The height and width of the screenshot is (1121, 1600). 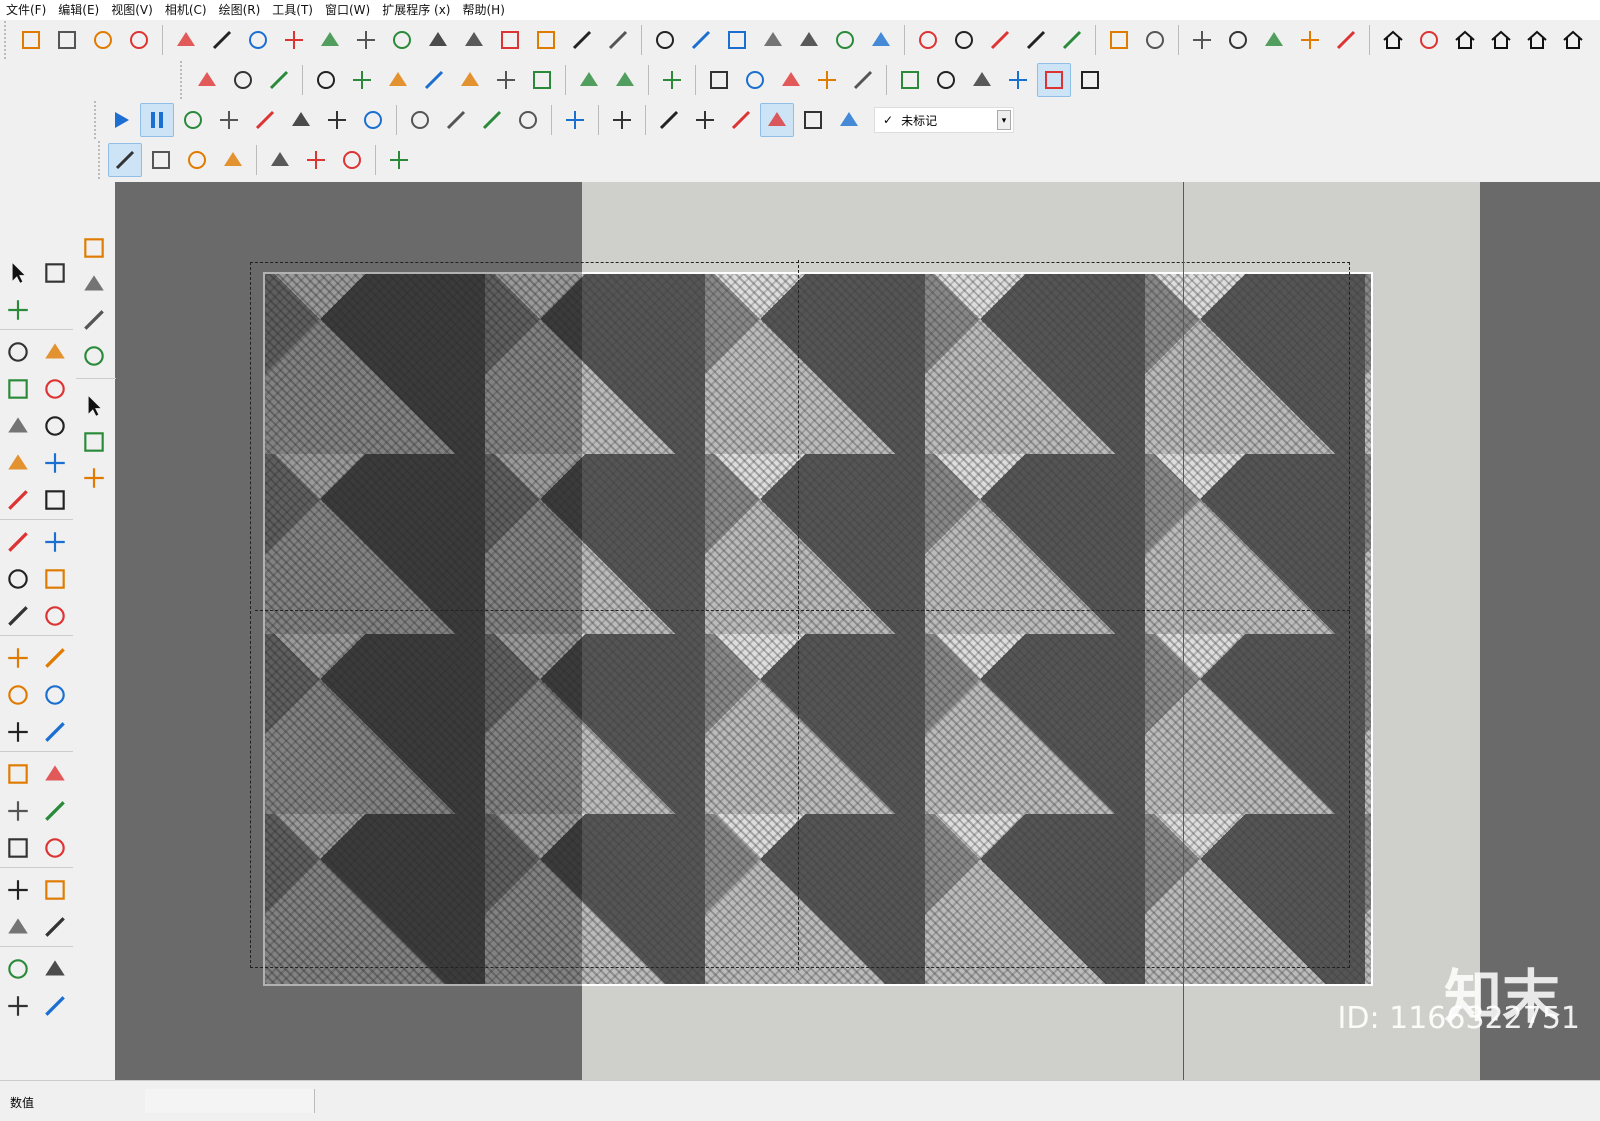 I want to click on measurements-input, so click(x=230, y=1101).